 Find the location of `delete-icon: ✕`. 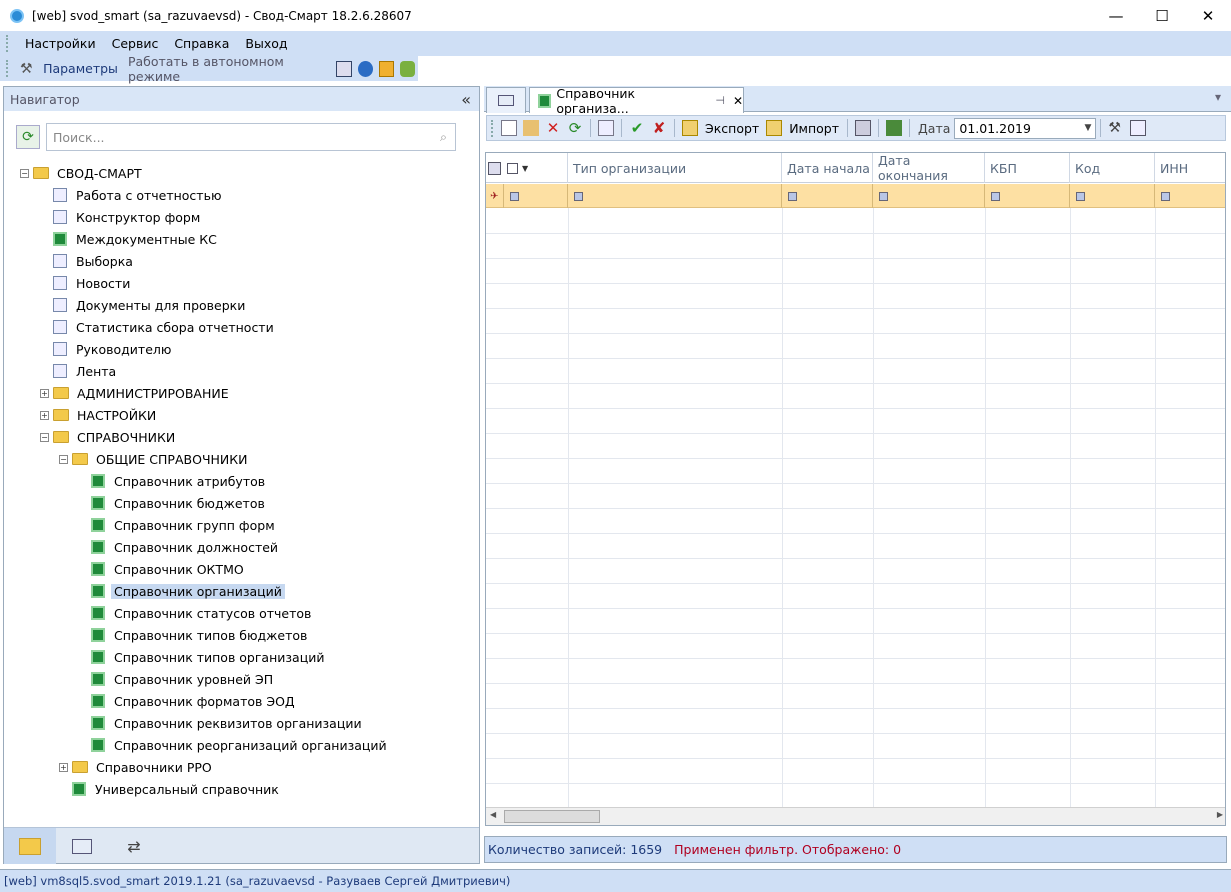

delete-icon: ✕ is located at coordinates (553, 128).